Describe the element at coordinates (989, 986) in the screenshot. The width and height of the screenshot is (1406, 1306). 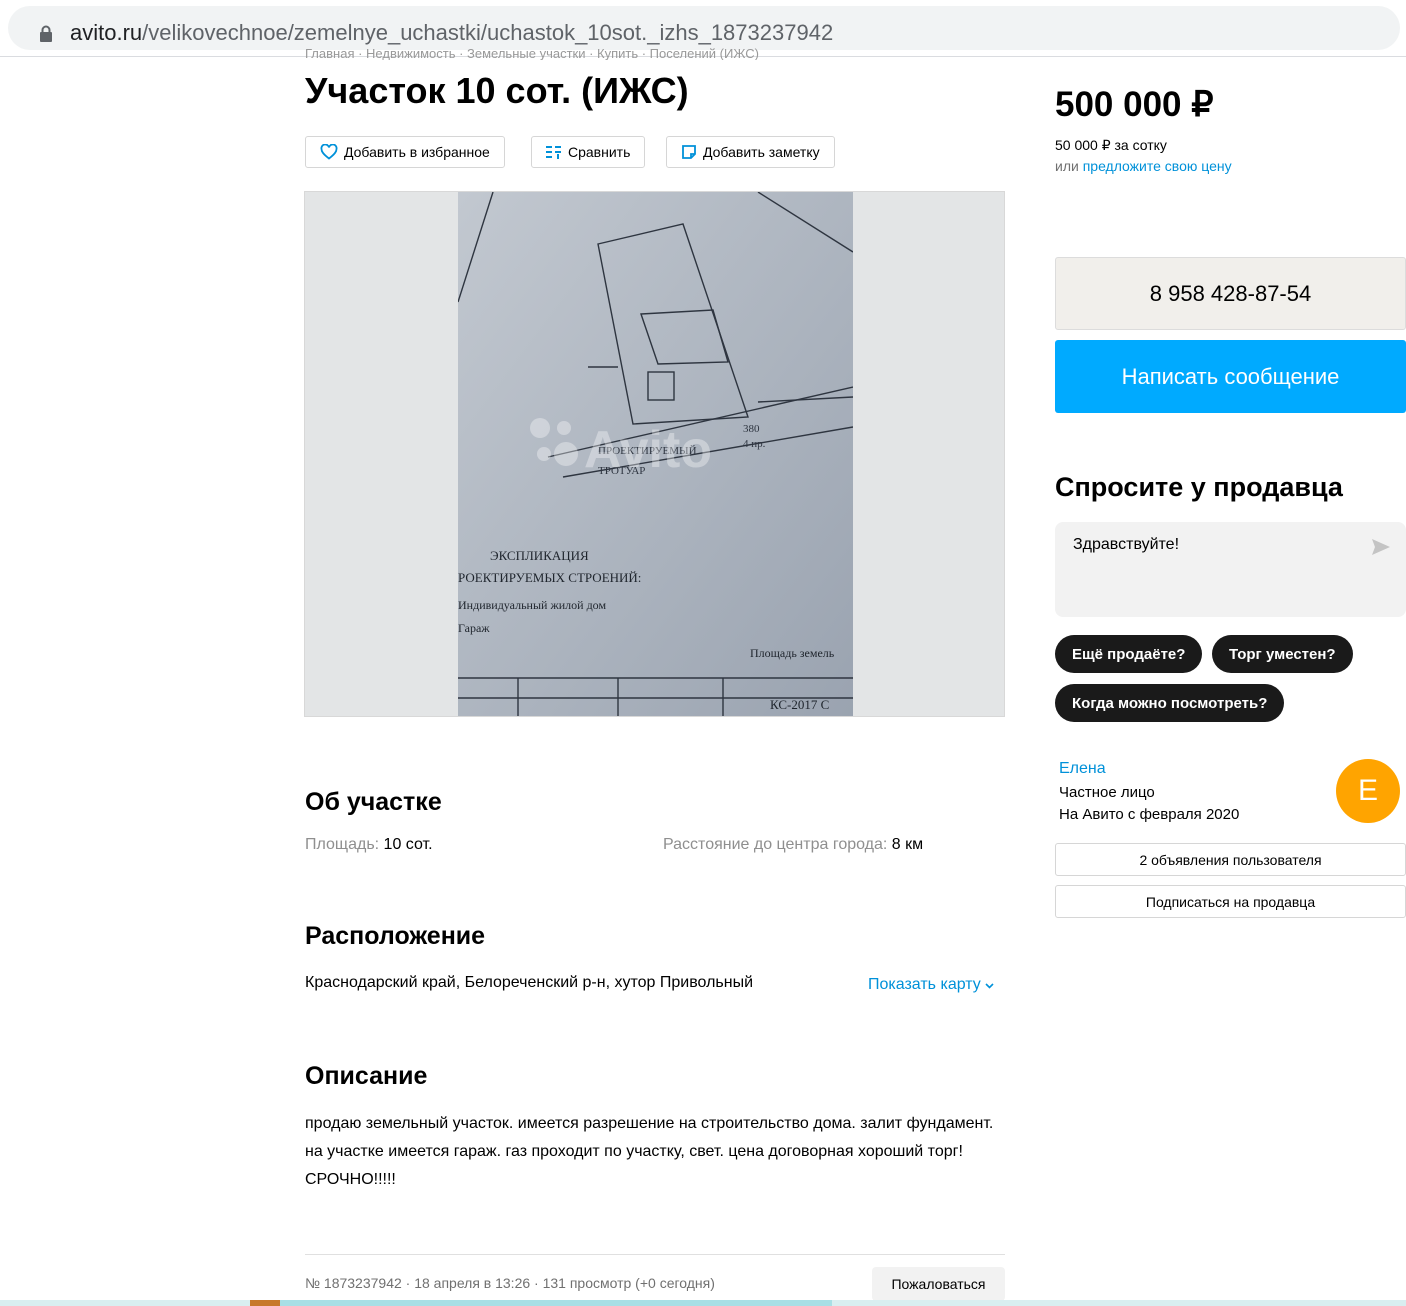
I see `chevron-down-icon` at that location.